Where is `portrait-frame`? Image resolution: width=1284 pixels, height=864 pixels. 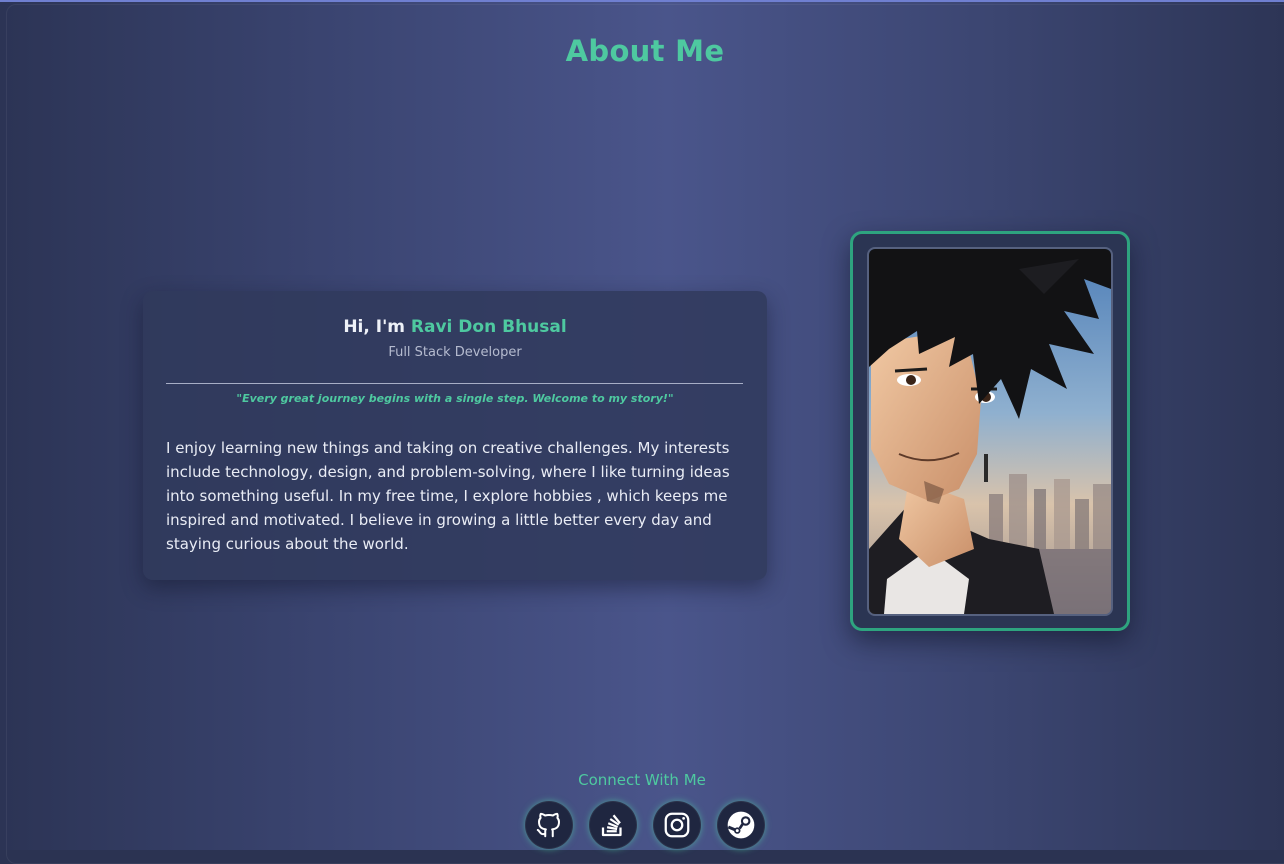
portrait-frame is located at coordinates (990, 431).